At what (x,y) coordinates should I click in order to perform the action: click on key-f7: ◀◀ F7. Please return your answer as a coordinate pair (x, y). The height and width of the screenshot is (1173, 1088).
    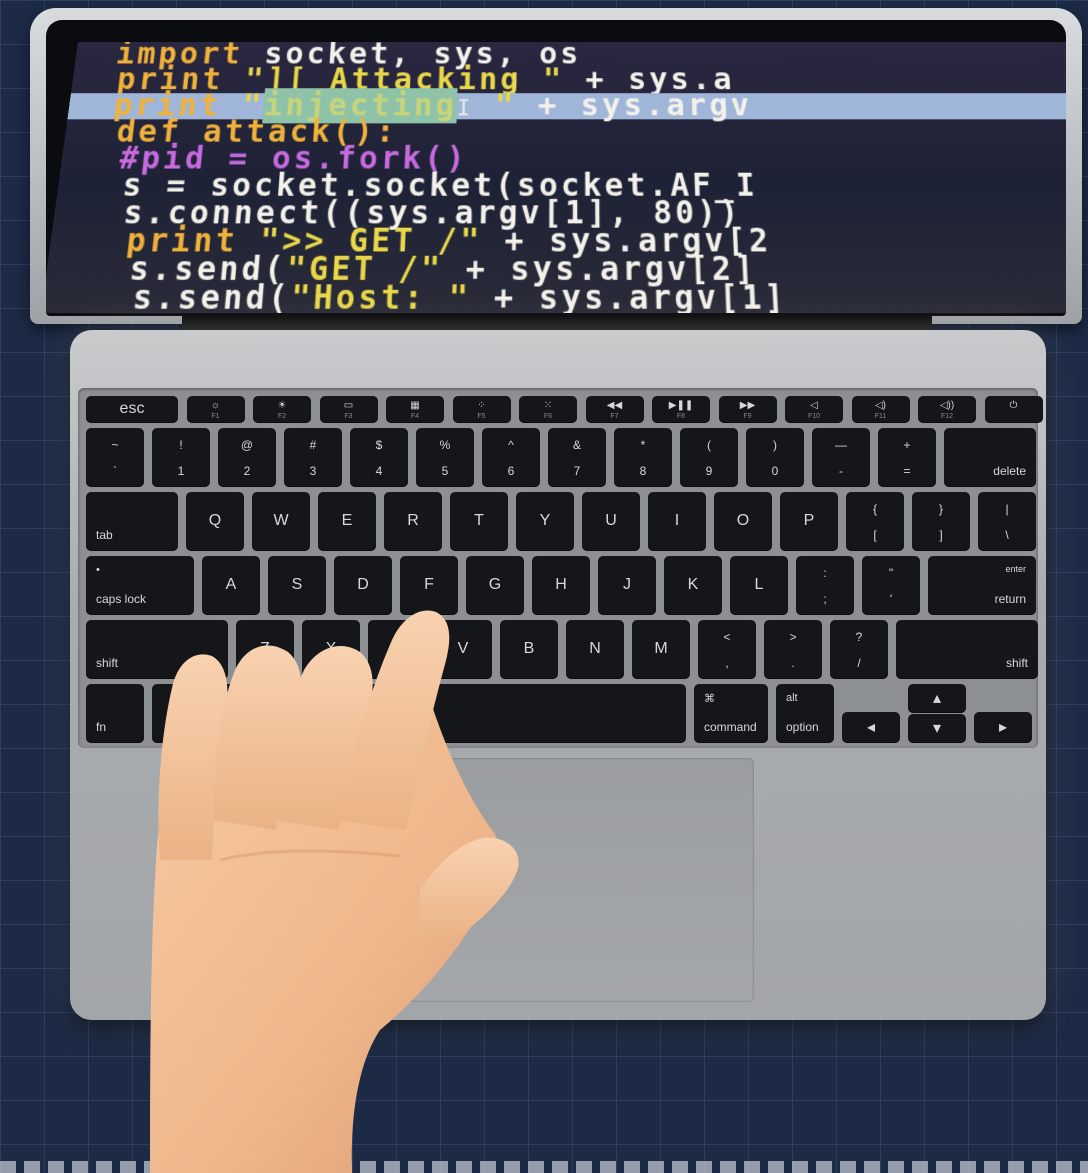
    Looking at the image, I should click on (614, 409).